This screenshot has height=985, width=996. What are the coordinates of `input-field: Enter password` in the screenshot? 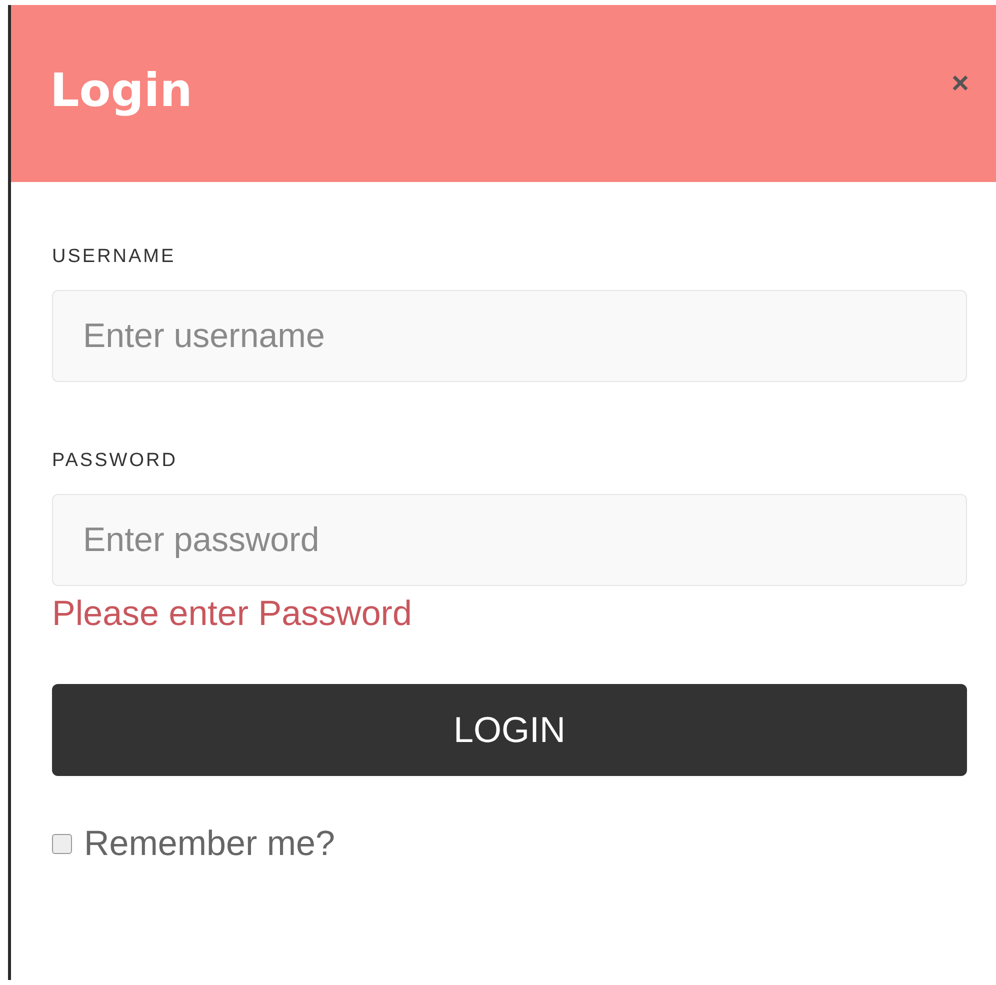 It's located at (509, 540).